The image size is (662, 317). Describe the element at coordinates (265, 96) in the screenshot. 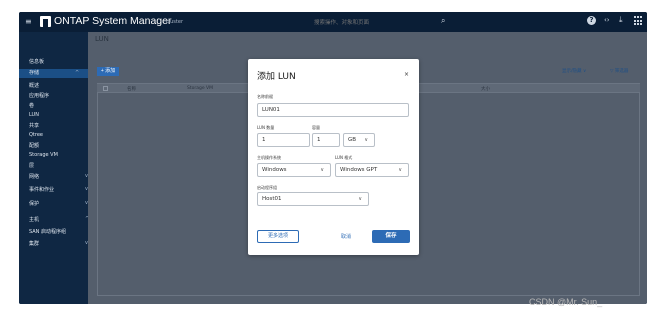

I see `name-prefix-label: 名称前缀` at that location.